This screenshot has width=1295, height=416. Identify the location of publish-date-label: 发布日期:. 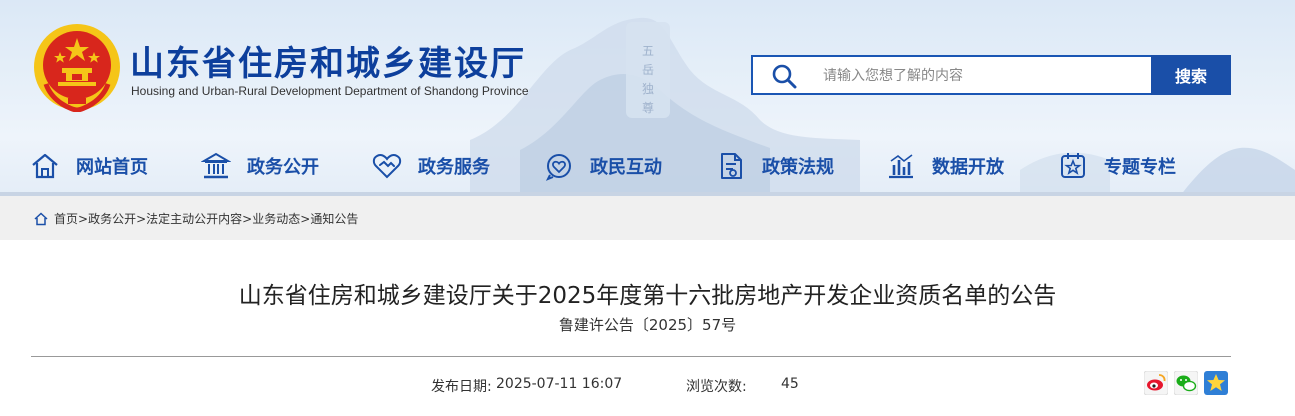
(461, 387).